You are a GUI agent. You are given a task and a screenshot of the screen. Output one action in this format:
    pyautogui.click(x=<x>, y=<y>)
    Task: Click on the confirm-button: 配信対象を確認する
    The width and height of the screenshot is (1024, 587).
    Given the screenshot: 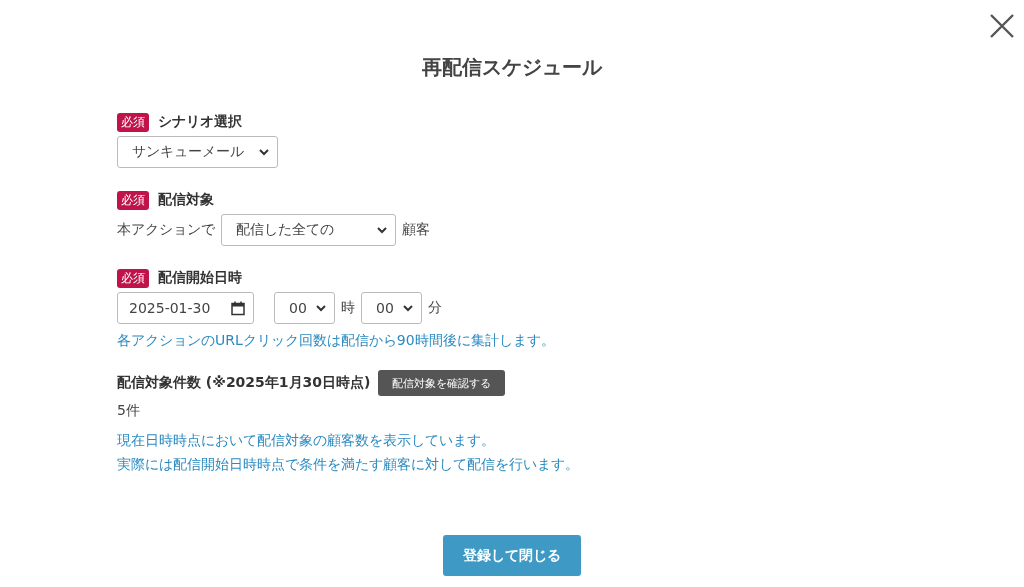 What is the action you would take?
    pyautogui.click(x=442, y=383)
    